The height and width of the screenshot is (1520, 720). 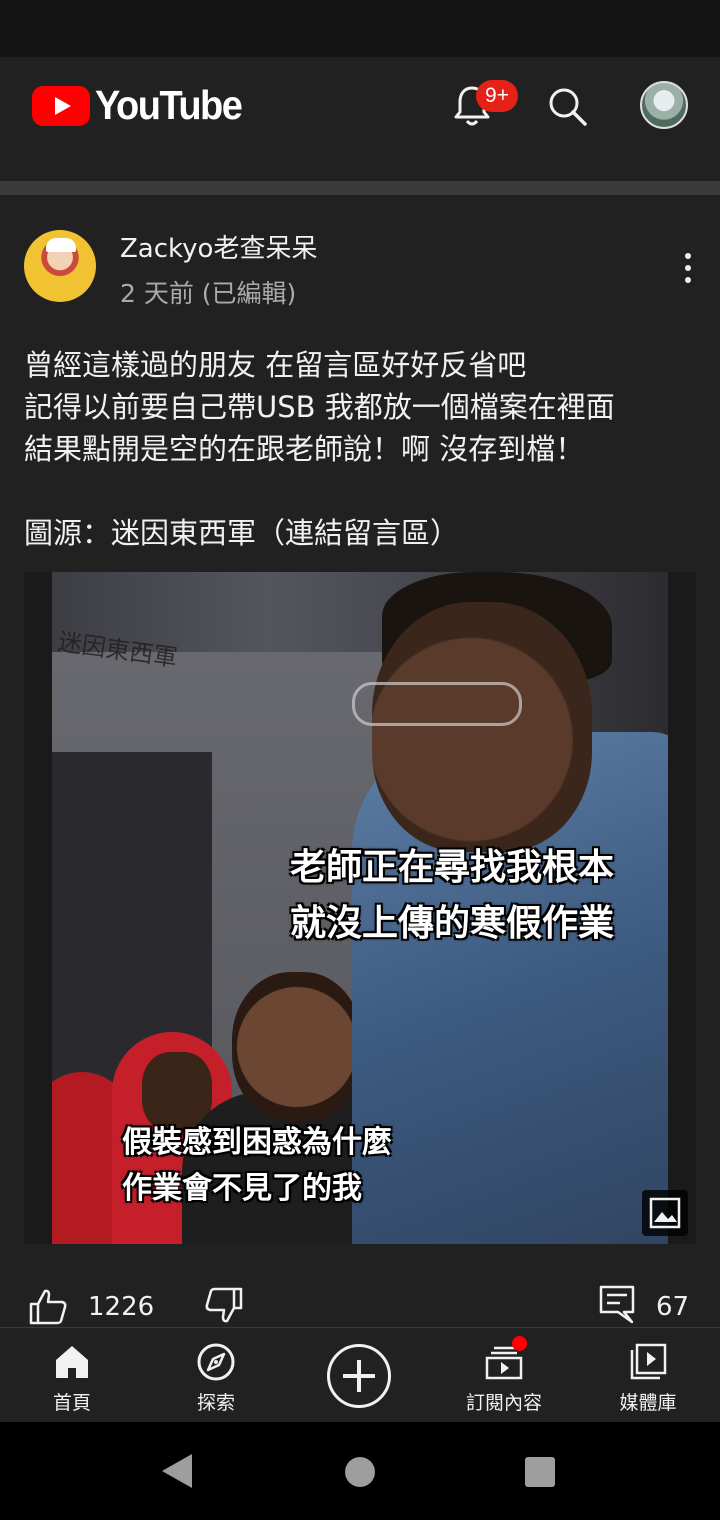 What do you see at coordinates (216, 1362) in the screenshot?
I see `explore-icon` at bounding box center [216, 1362].